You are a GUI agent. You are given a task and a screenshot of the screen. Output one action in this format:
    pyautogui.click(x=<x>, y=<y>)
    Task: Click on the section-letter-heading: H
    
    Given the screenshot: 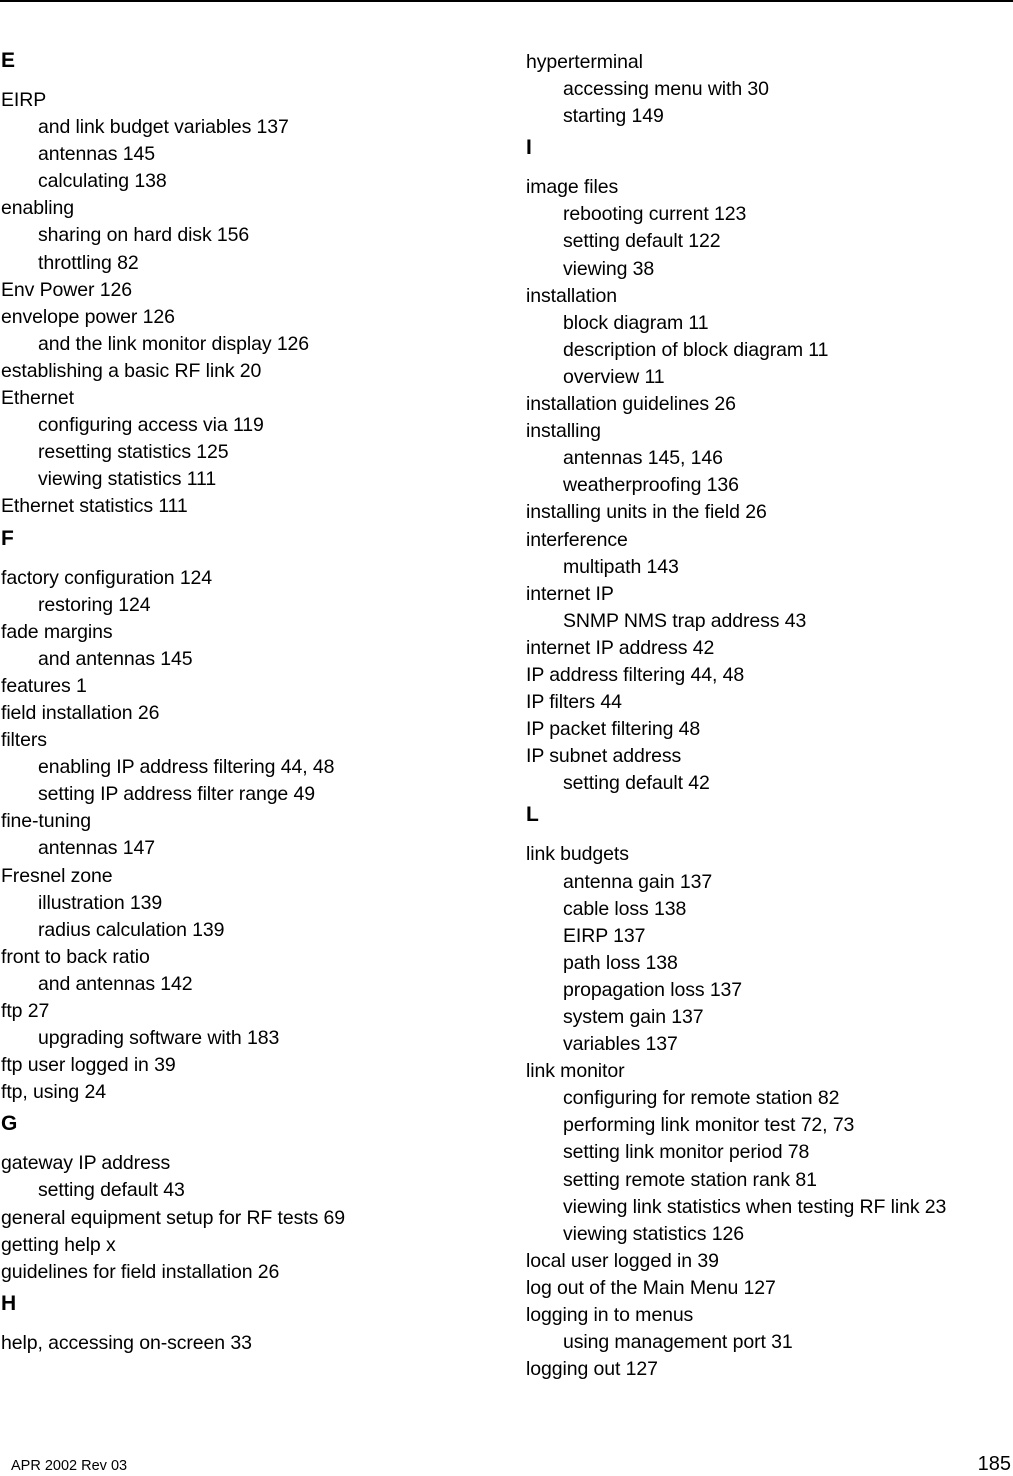 What is the action you would take?
    pyautogui.click(x=9, y=1303)
    